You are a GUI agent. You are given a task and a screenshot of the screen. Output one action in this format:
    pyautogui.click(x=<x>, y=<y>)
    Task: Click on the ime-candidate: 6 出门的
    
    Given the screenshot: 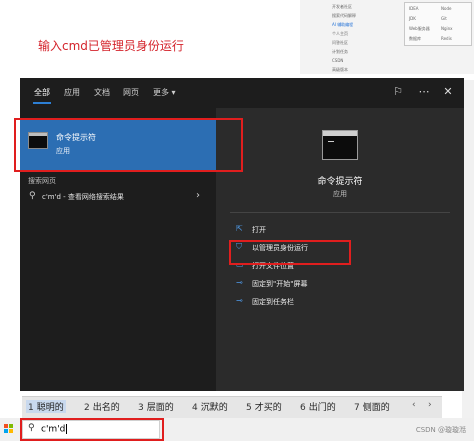 What is the action you would take?
    pyautogui.click(x=318, y=406)
    